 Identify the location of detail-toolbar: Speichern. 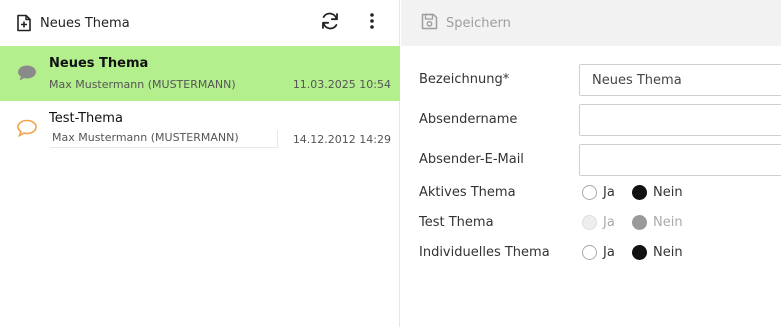
(591, 23).